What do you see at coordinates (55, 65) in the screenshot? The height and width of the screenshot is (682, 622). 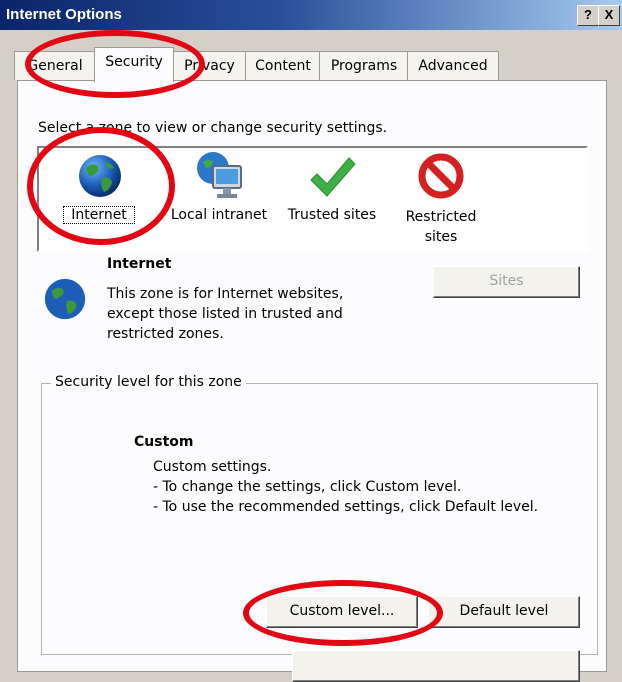 I see `tab-general: General` at bounding box center [55, 65].